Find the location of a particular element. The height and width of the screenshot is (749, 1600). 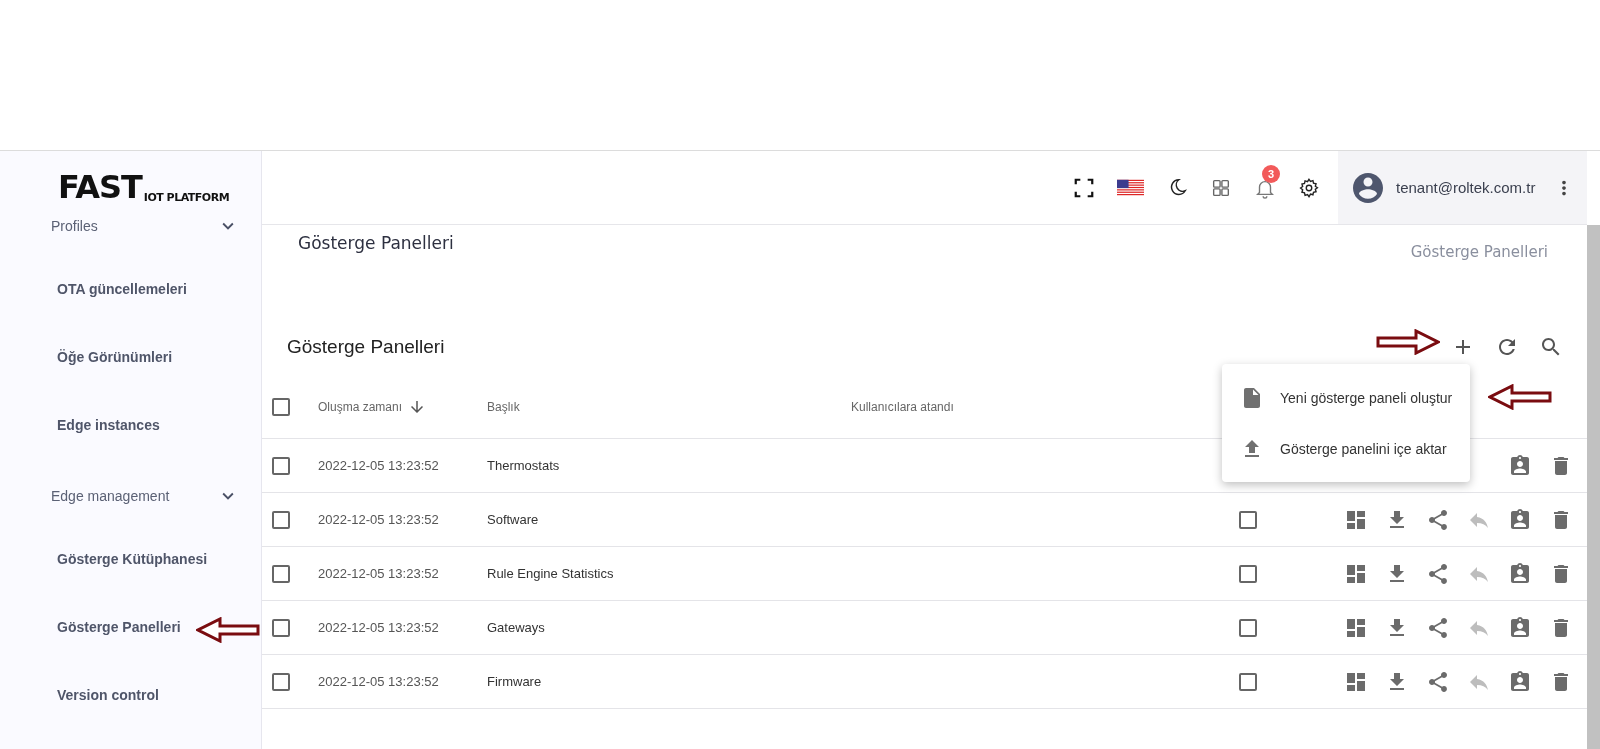

group-label: Edge management is located at coordinates (110, 496).